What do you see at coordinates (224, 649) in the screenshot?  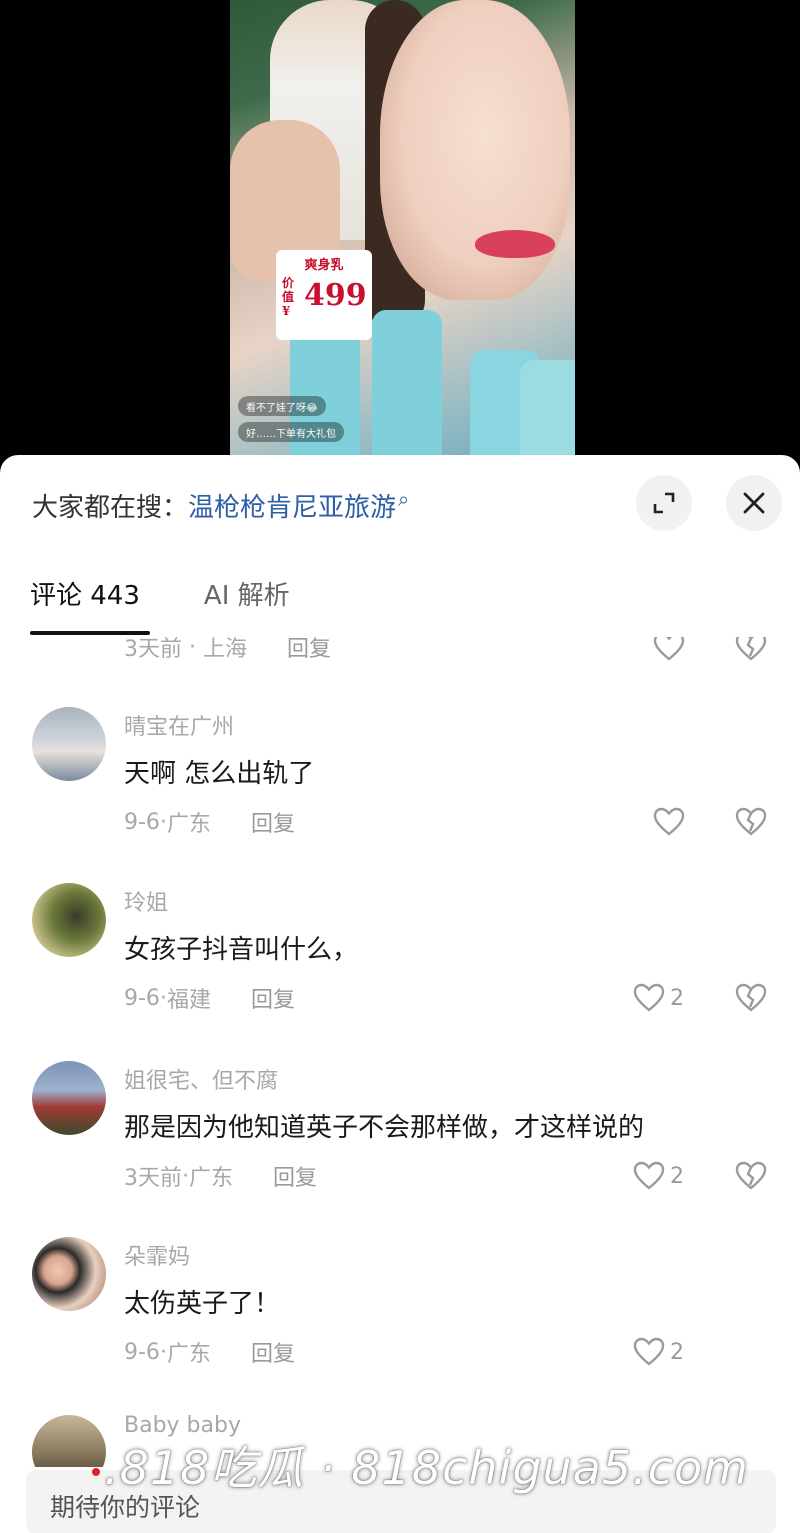 I see `comment-location: 上海` at bounding box center [224, 649].